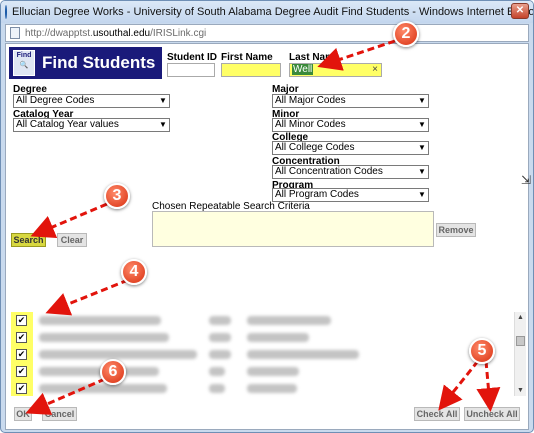 This screenshot has height=433, width=534. Describe the element at coordinates (356, 55) in the screenshot. I see `arrow-to-last-name` at that location.